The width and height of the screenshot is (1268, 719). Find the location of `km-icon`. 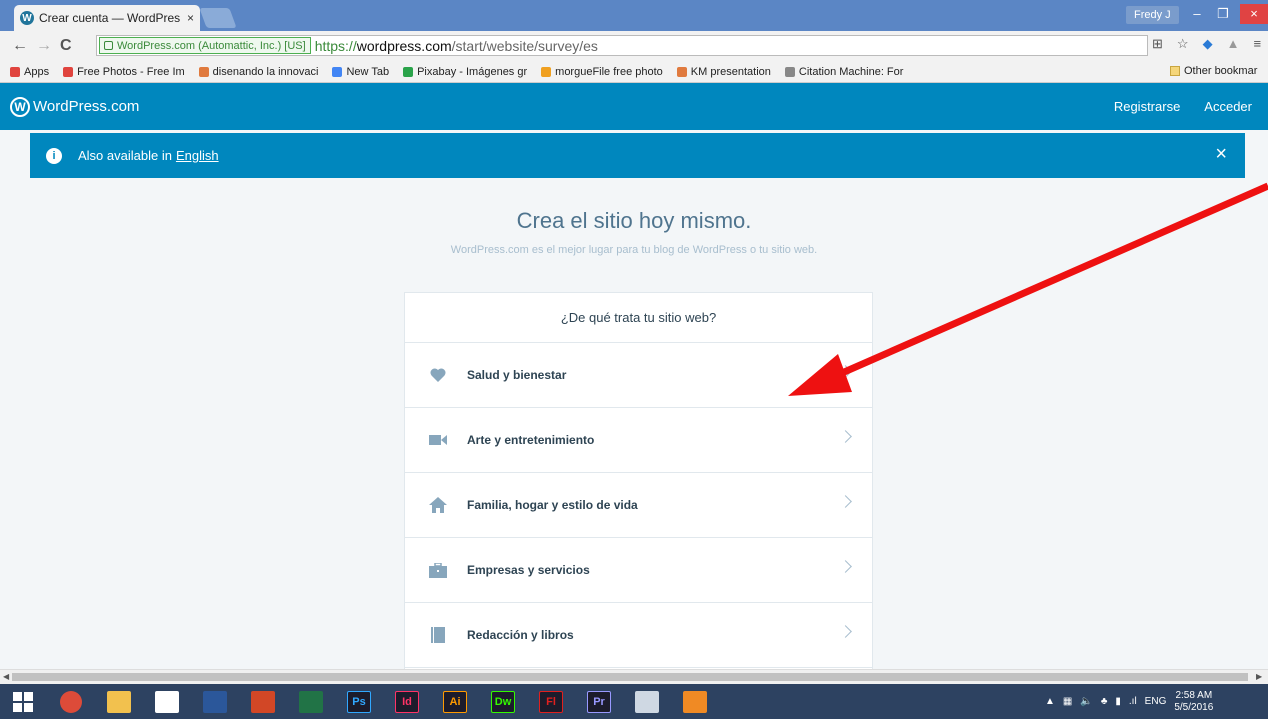

km-icon is located at coordinates (681, 71).